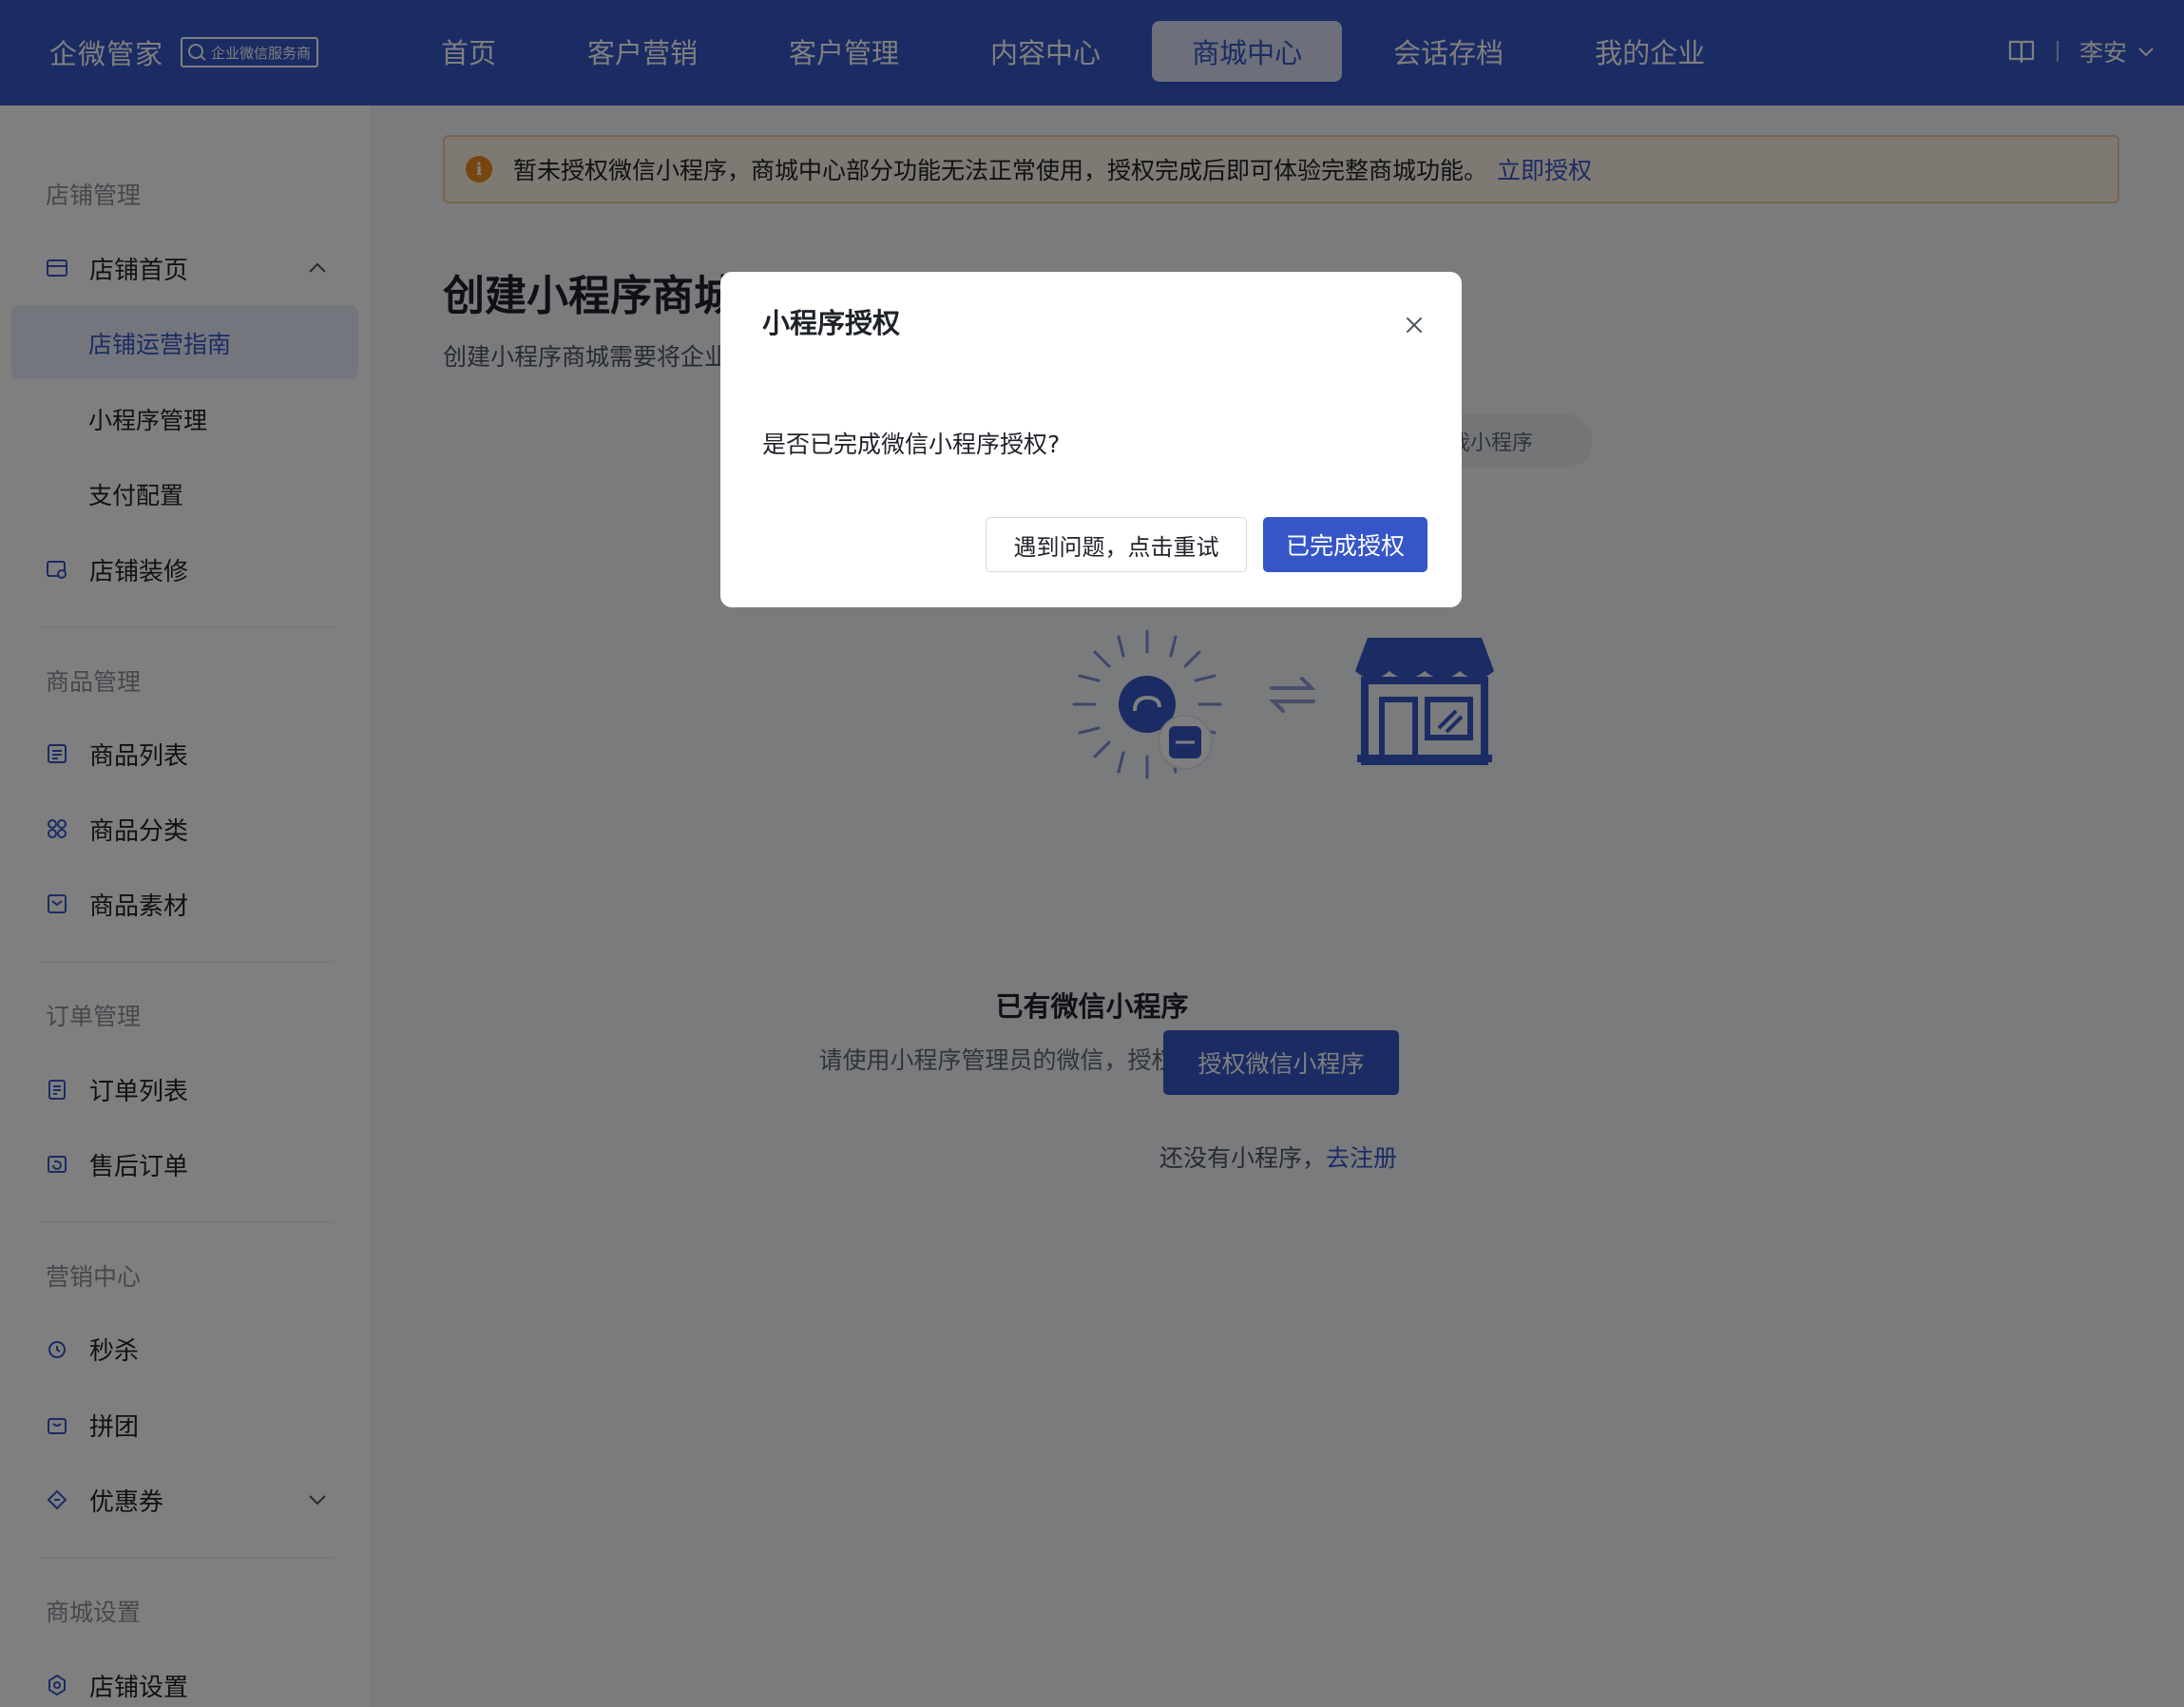 This screenshot has width=2184, height=1707. What do you see at coordinates (1345, 544) in the screenshot?
I see `done-authorize-button: 已完成授权` at bounding box center [1345, 544].